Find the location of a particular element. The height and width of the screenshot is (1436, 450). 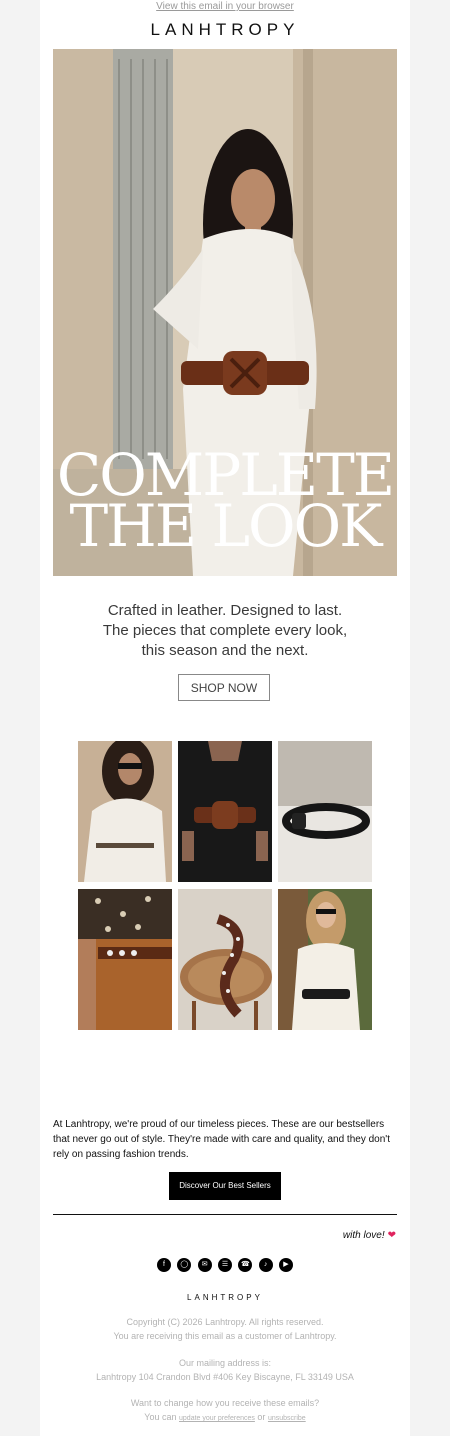

shop-now-button: SHOP NOW is located at coordinates (224, 687).